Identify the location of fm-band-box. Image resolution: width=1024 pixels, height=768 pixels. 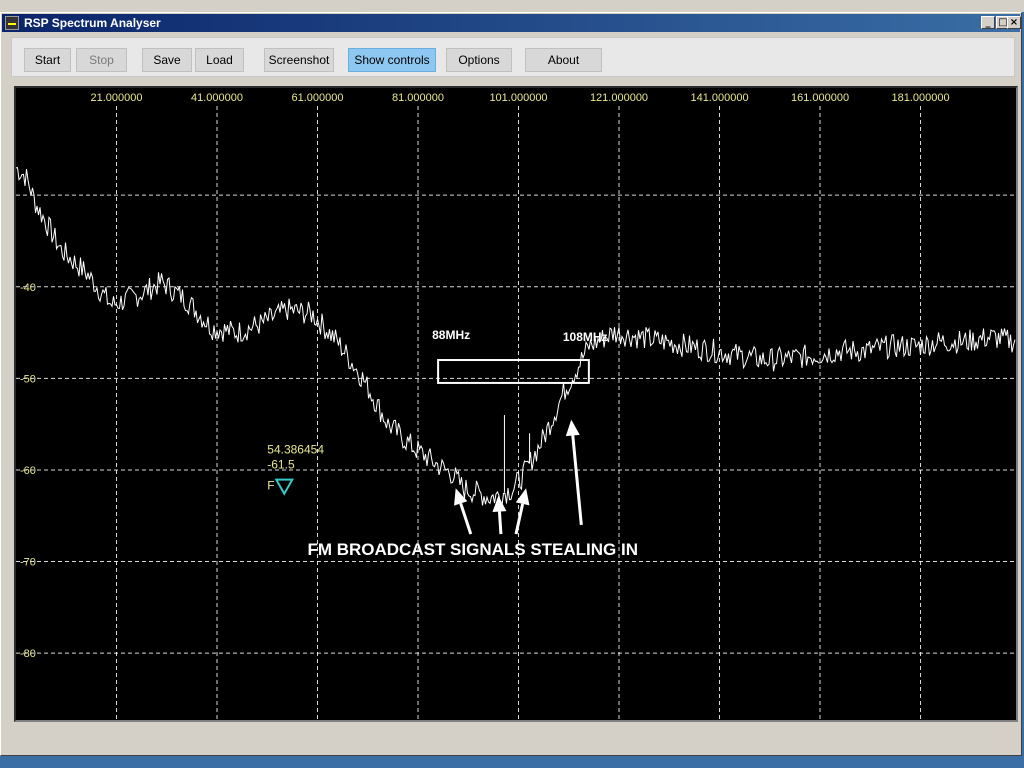
(513, 371).